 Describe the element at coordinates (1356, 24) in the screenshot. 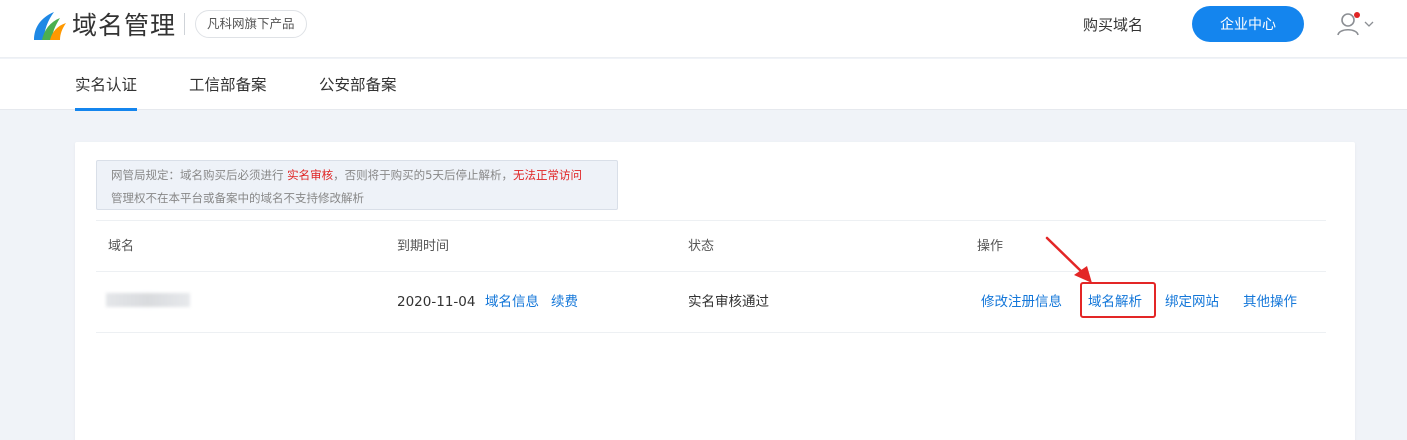

I see `user-avatar-icon` at that location.